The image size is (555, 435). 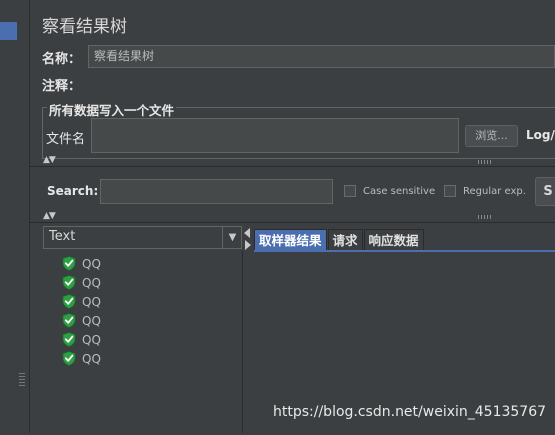 What do you see at coordinates (450, 191) in the screenshot?
I see `regular-exp-checkbox` at bounding box center [450, 191].